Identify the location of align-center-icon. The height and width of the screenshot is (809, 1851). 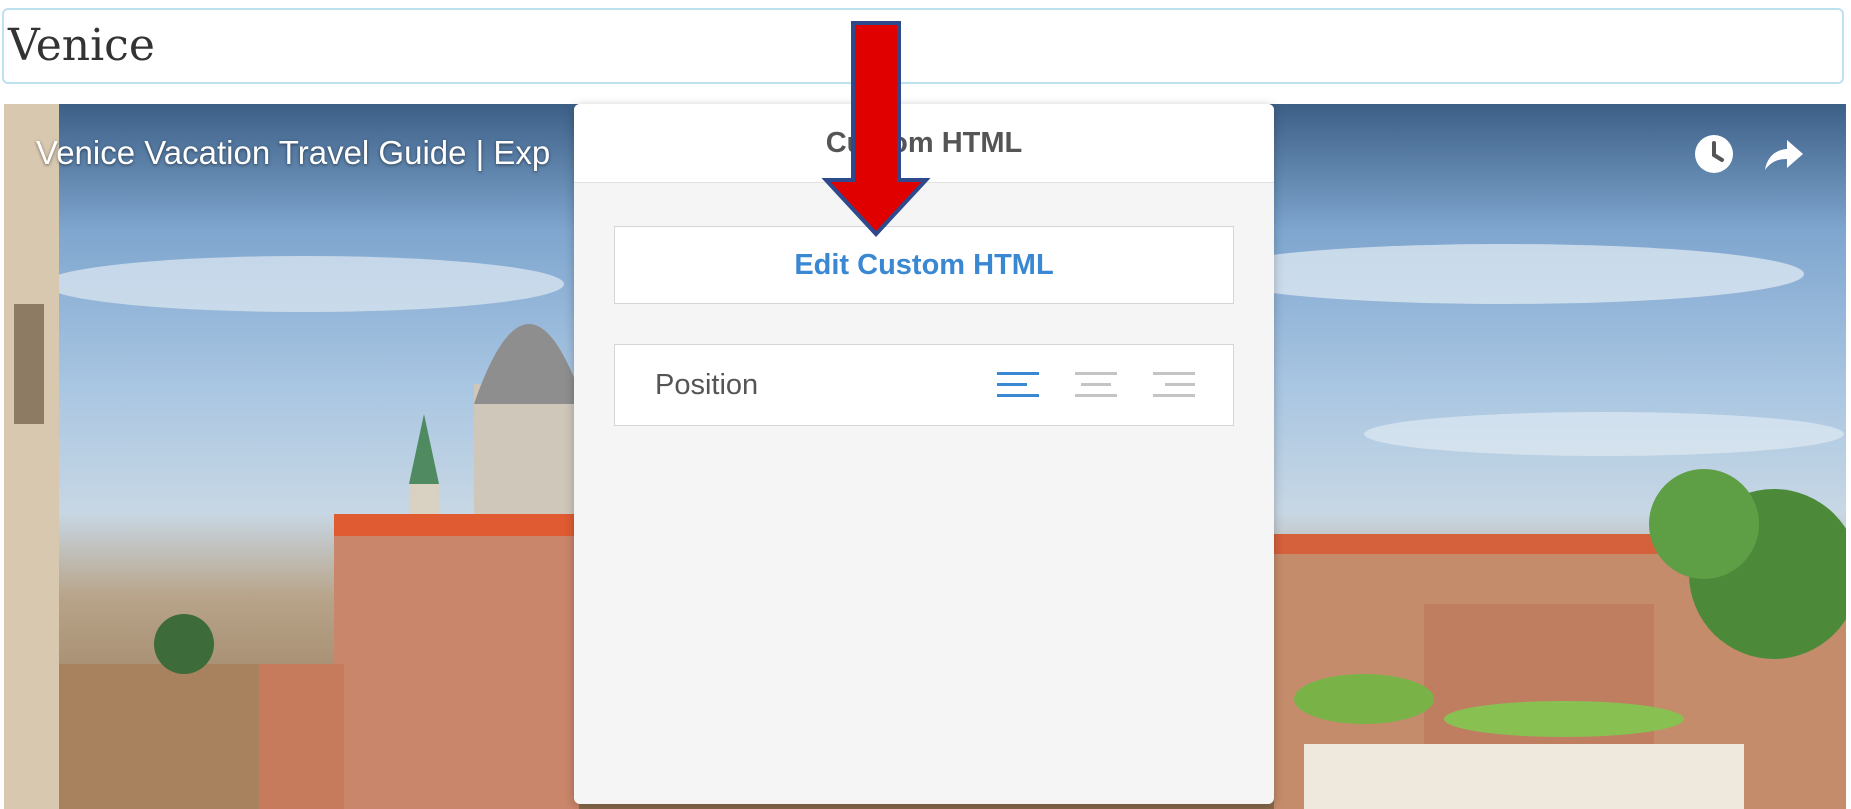
(1096, 385).